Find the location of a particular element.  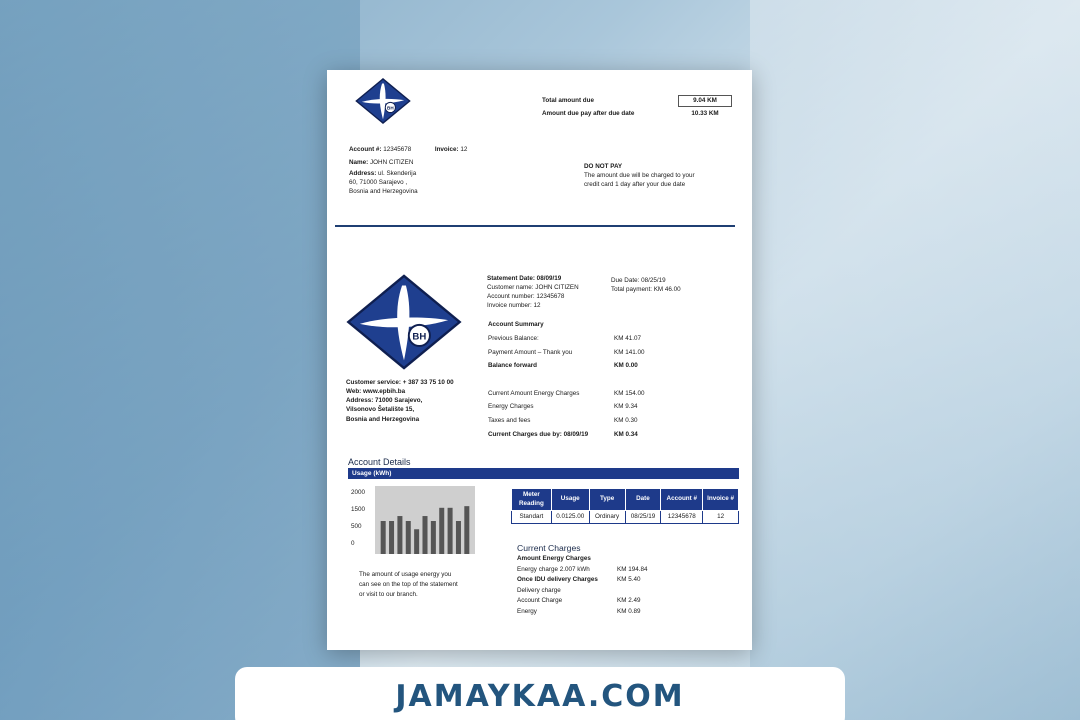

summary-label: Energy Charges is located at coordinates (511, 407).